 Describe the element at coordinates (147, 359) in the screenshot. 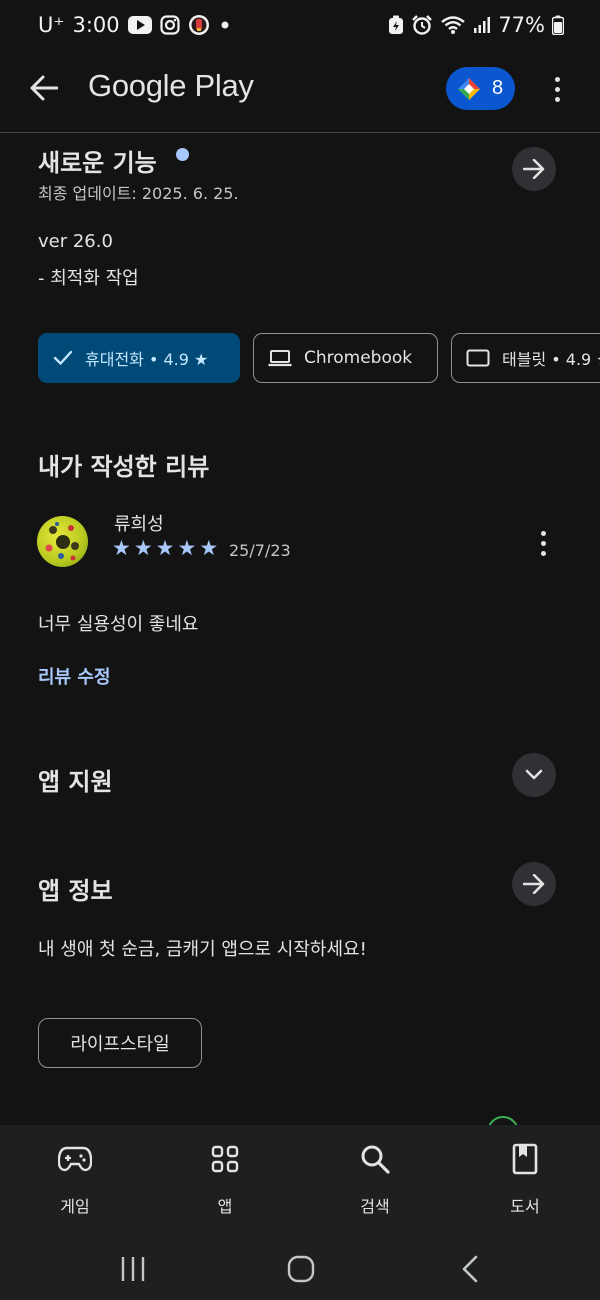

I see `device-chip-phone-label: 휴대전화 • 4.9 ★` at that location.